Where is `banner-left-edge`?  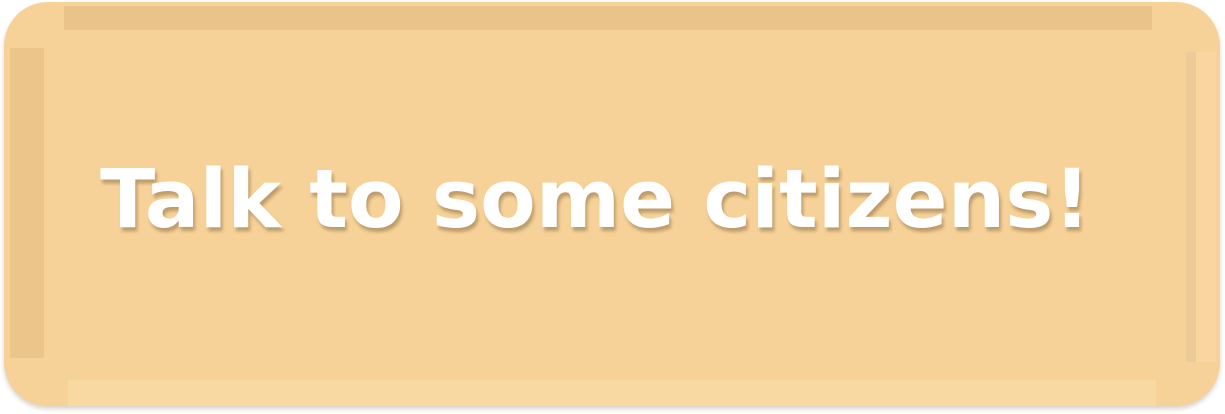 banner-left-edge is located at coordinates (27, 203).